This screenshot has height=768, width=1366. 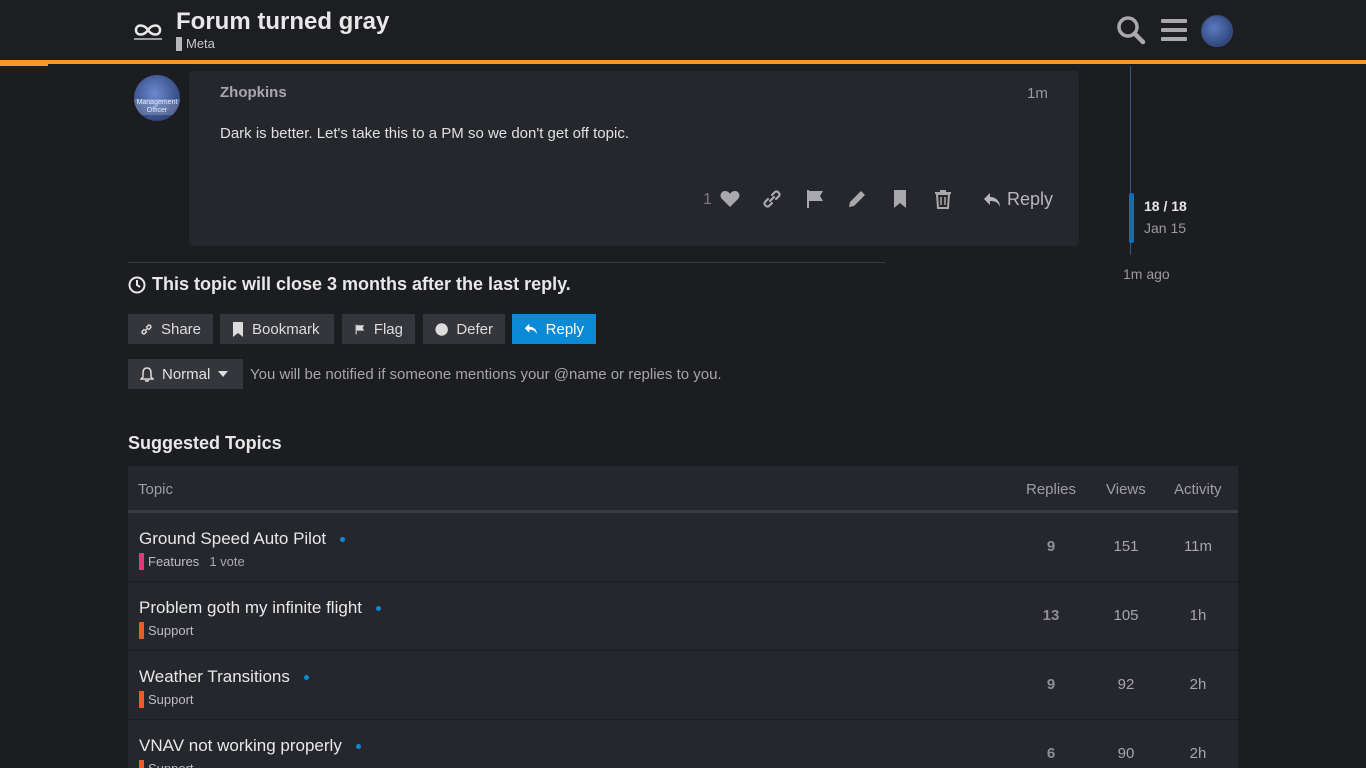 I want to click on topic-replies: 13, so click(x=1051, y=615).